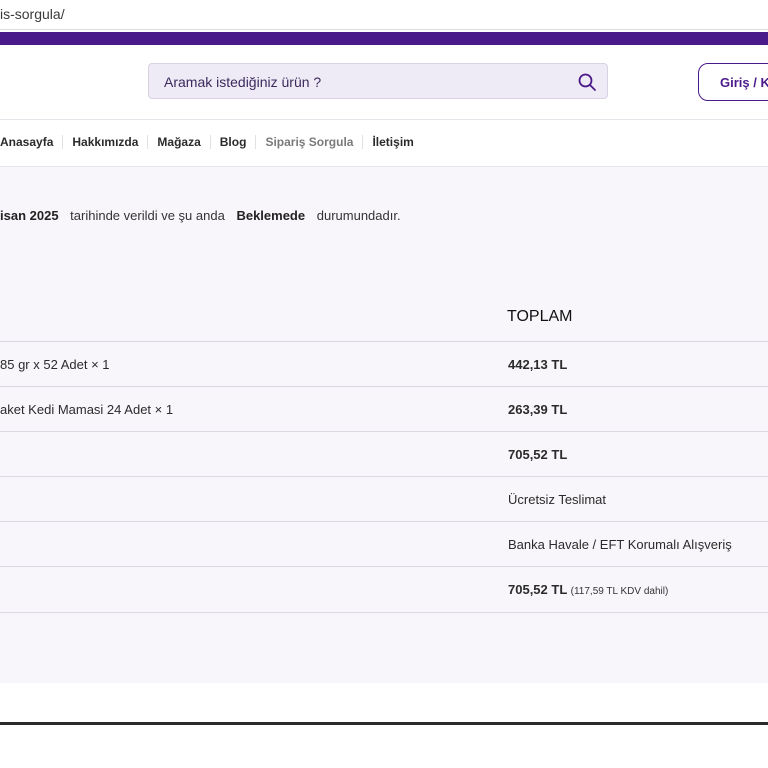 This screenshot has width=768, height=768. I want to click on tax-note: (117,59 TL KDV dahil), so click(619, 591).